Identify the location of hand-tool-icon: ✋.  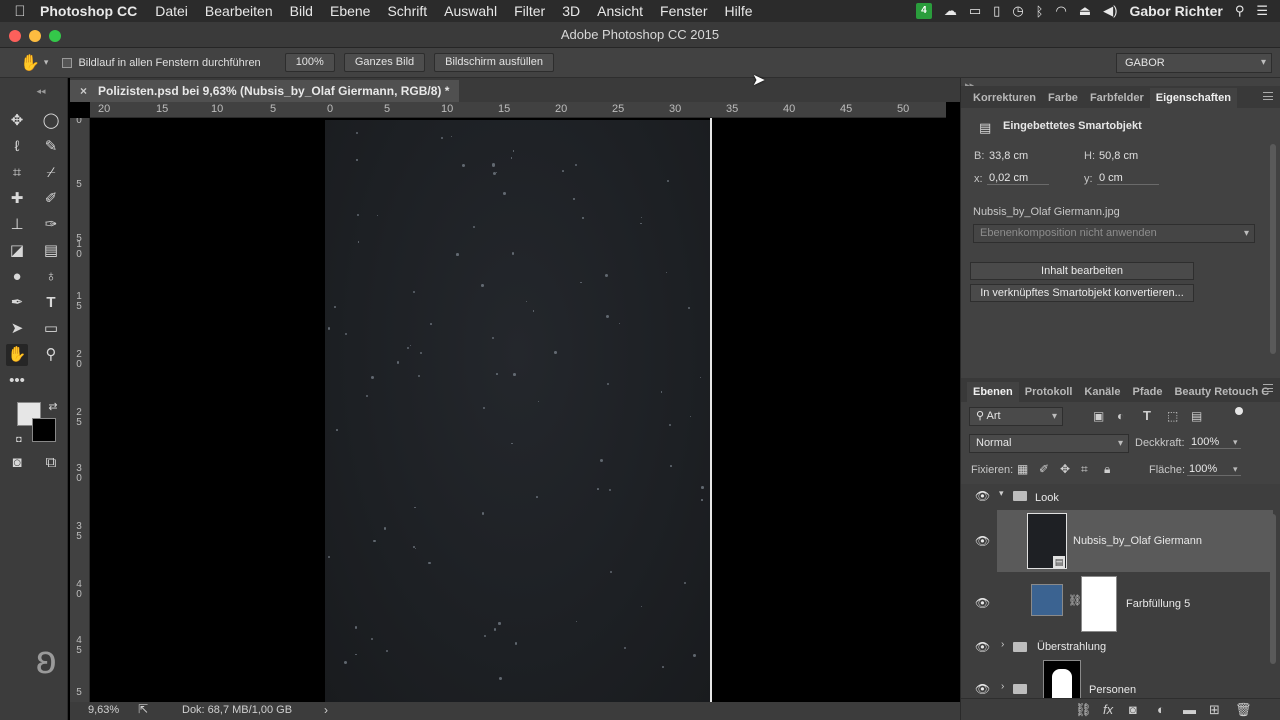
(17, 355).